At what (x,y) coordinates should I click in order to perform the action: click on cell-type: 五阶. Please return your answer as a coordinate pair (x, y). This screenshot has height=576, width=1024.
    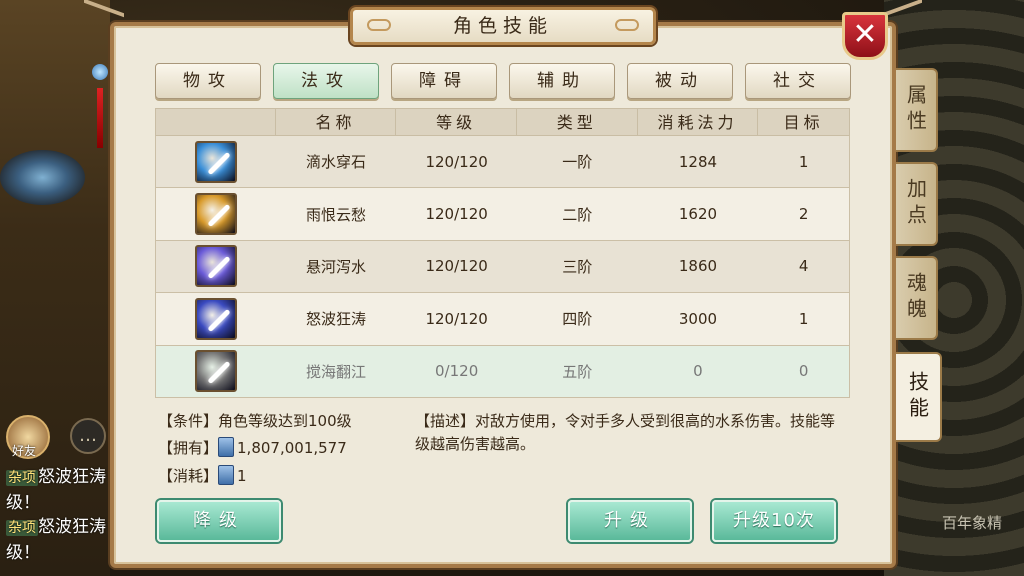
    Looking at the image, I should click on (577, 371).